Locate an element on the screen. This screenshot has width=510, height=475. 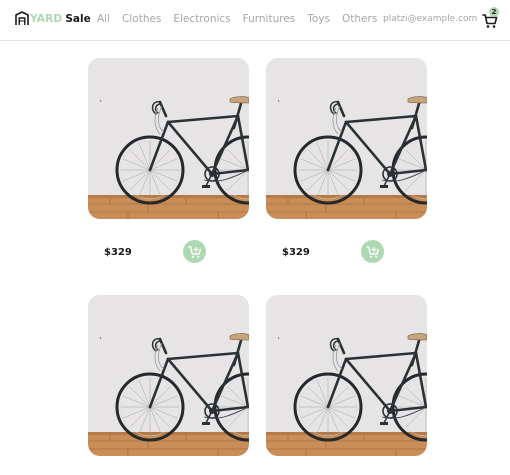
logo-icon is located at coordinates (22, 18).